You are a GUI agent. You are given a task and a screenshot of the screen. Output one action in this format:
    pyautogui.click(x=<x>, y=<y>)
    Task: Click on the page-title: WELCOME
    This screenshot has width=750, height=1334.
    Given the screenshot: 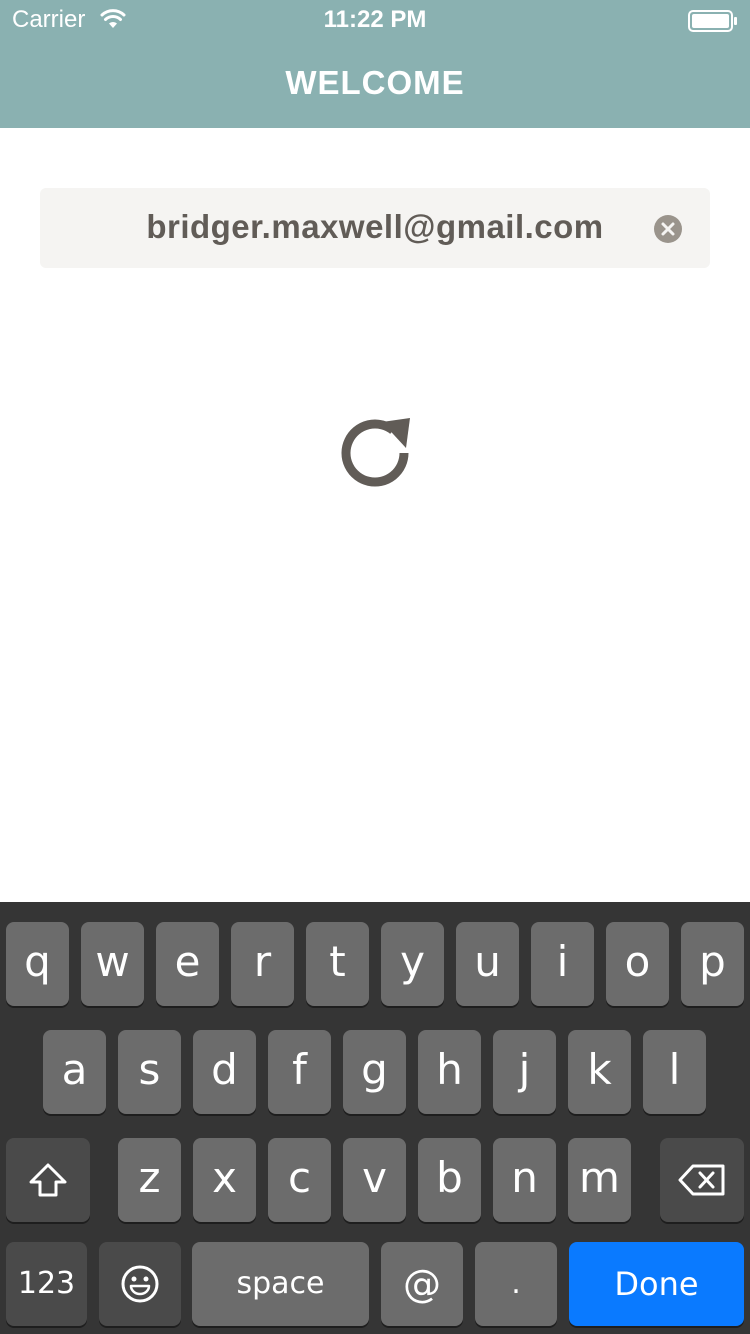 What is the action you would take?
    pyautogui.click(x=375, y=82)
    